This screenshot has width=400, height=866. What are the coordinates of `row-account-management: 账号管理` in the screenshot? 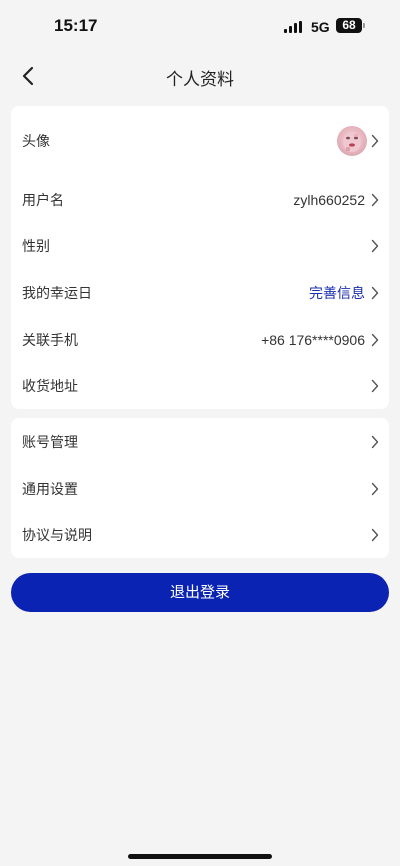 It's located at (200, 442).